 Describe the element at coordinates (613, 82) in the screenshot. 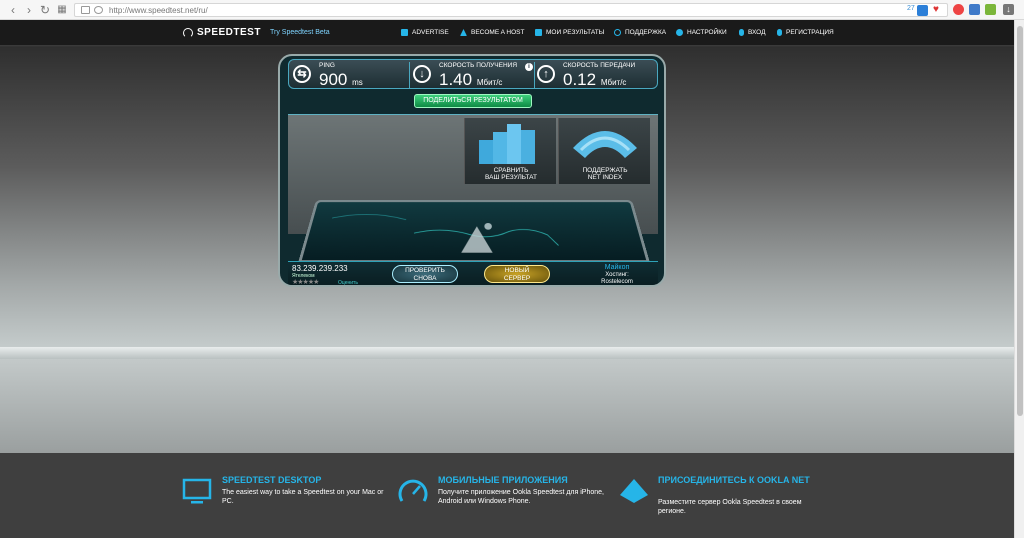

I see `upload-unit: Мбит/с` at that location.